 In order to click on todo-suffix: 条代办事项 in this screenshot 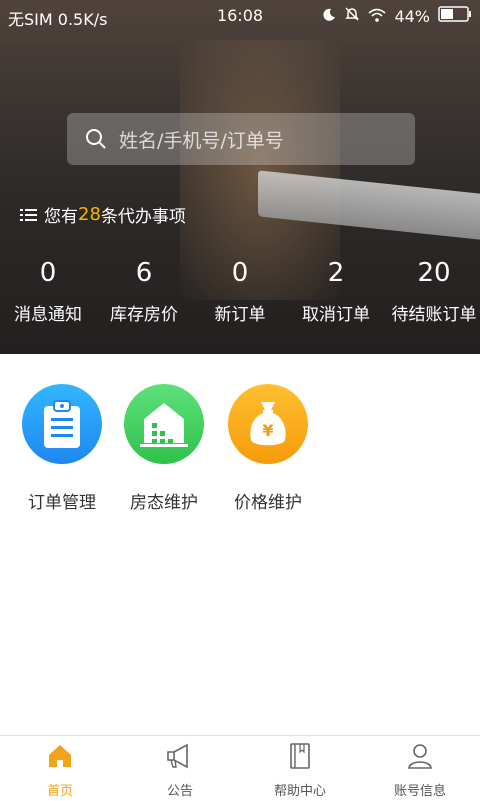, I will do `click(143, 217)`.